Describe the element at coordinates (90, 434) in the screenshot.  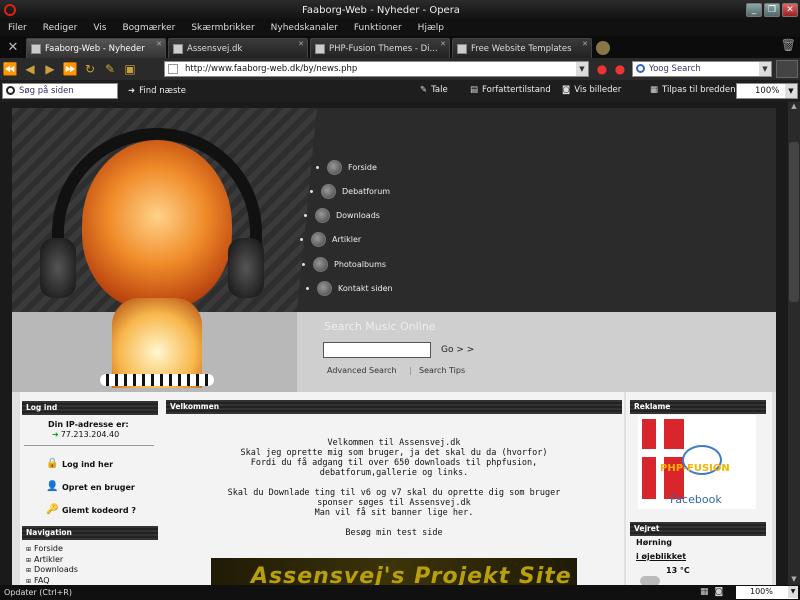
I see `ip-address: 77.213.204.40` at that location.